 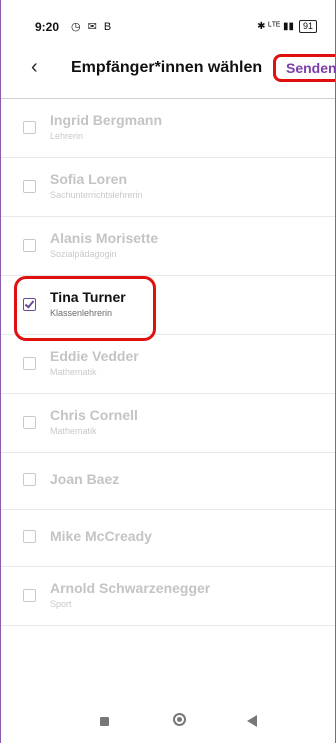 What do you see at coordinates (61, 604) in the screenshot?
I see `recipient-role: Sport` at bounding box center [61, 604].